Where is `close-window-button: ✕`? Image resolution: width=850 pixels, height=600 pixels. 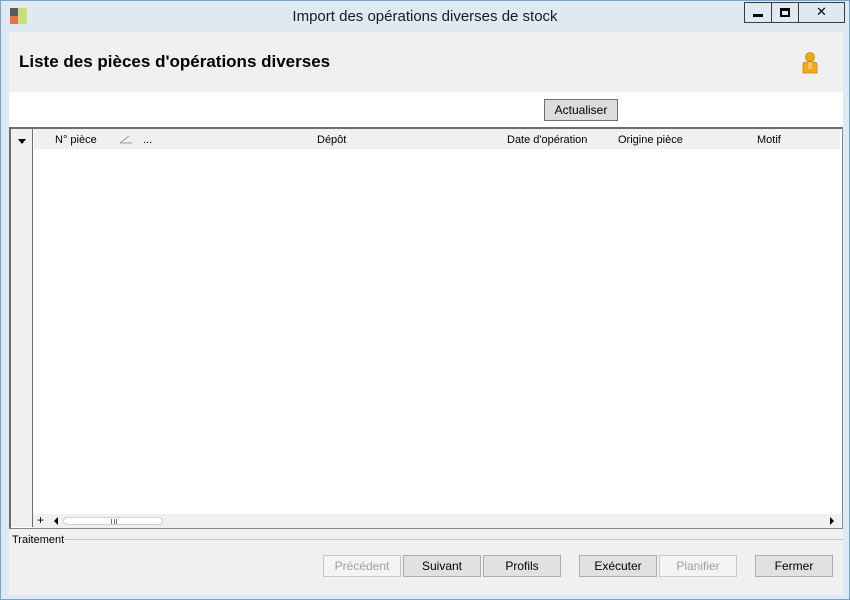 close-window-button: ✕ is located at coordinates (821, 12).